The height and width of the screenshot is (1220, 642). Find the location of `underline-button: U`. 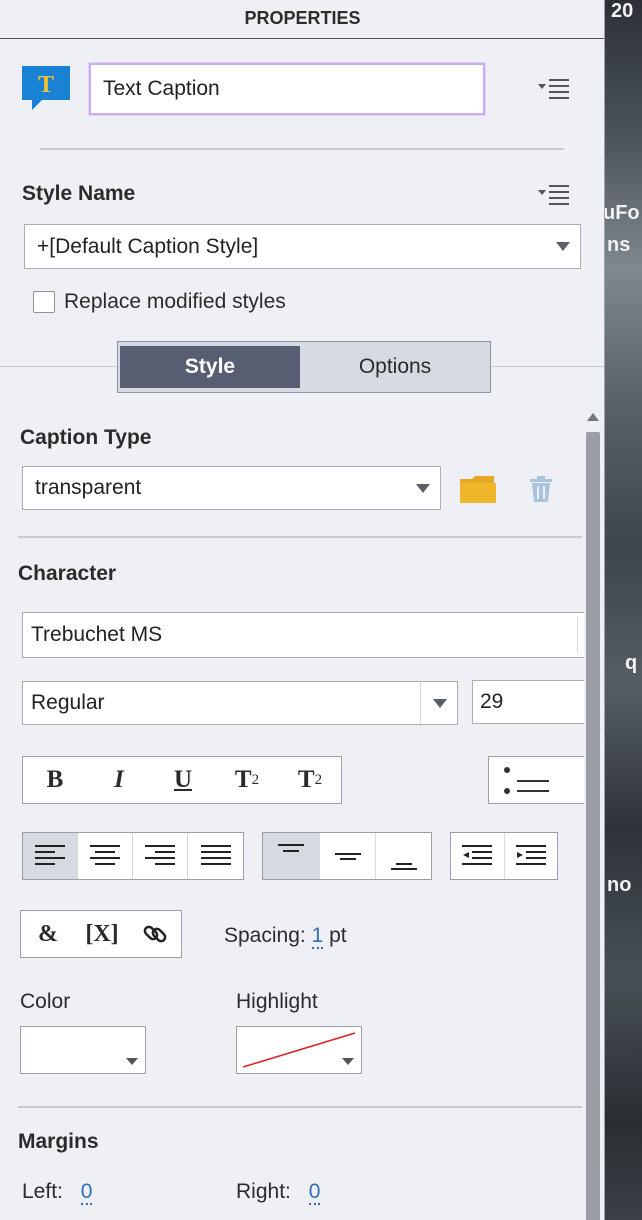

underline-button: U is located at coordinates (183, 780).